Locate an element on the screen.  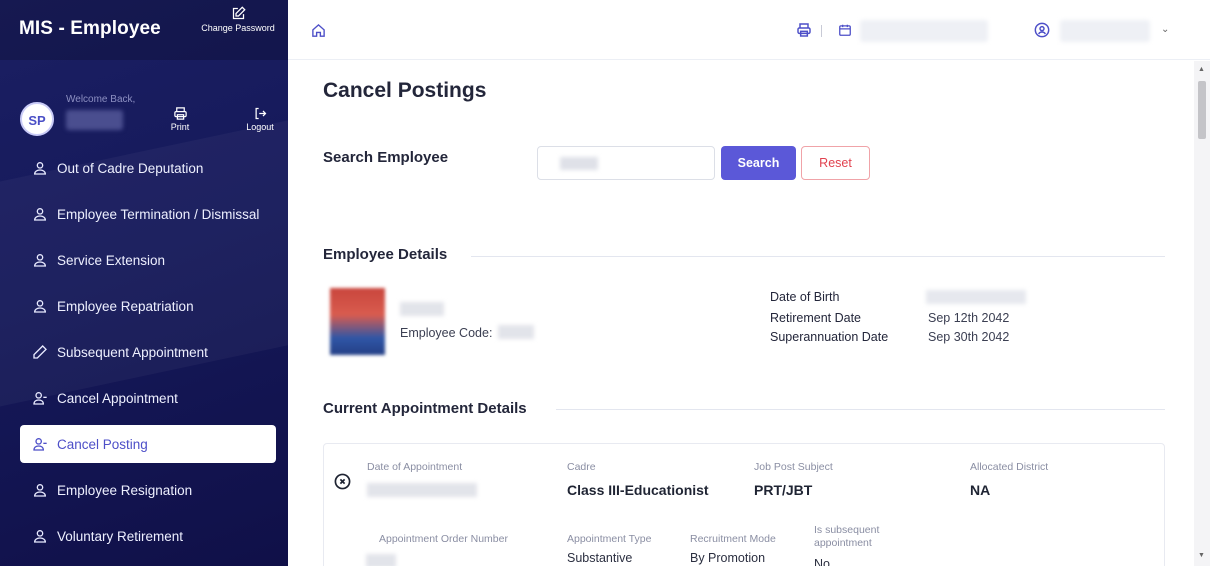
employee-photo is located at coordinates (357, 321).